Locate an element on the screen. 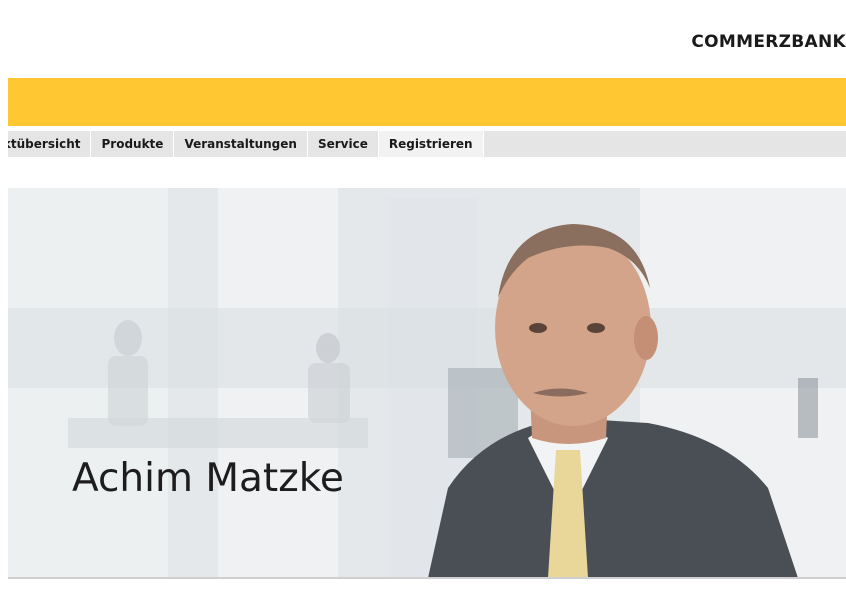 The width and height of the screenshot is (846, 590). nav-item-veranstaltungen: Veranstaltungen is located at coordinates (241, 144).